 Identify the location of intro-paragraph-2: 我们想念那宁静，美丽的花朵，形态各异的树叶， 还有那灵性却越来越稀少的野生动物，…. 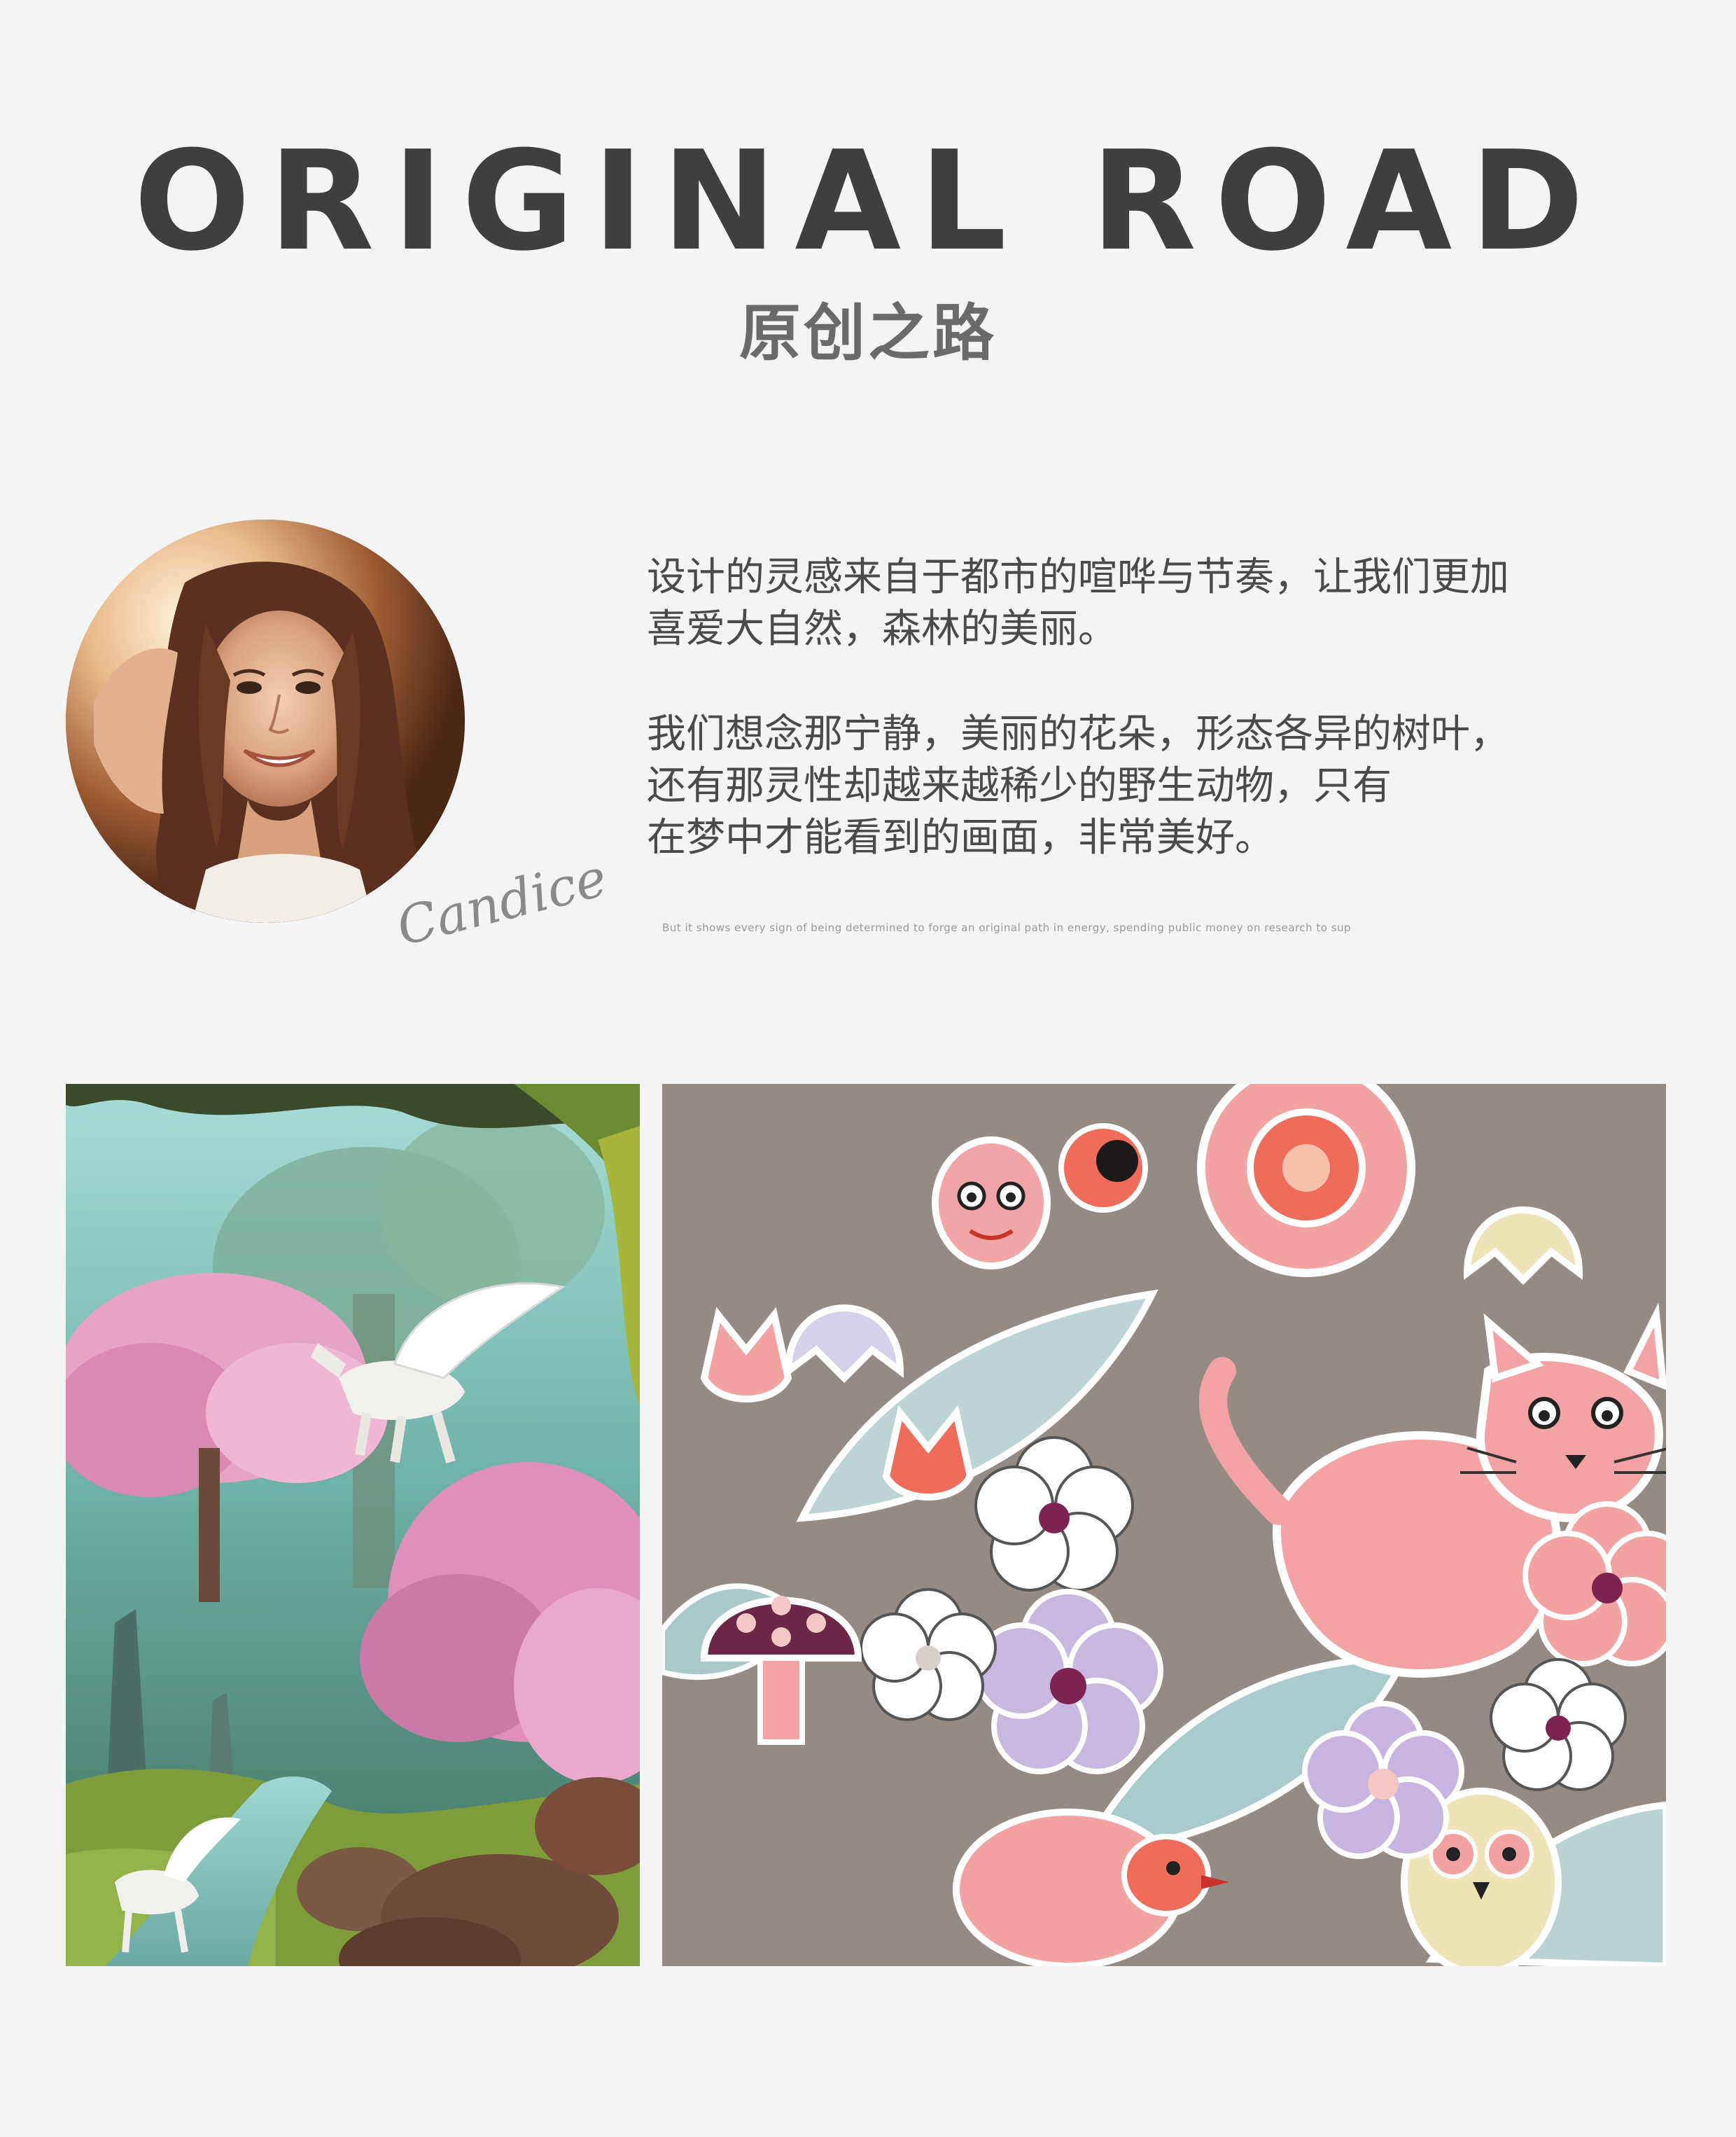
(1151, 786).